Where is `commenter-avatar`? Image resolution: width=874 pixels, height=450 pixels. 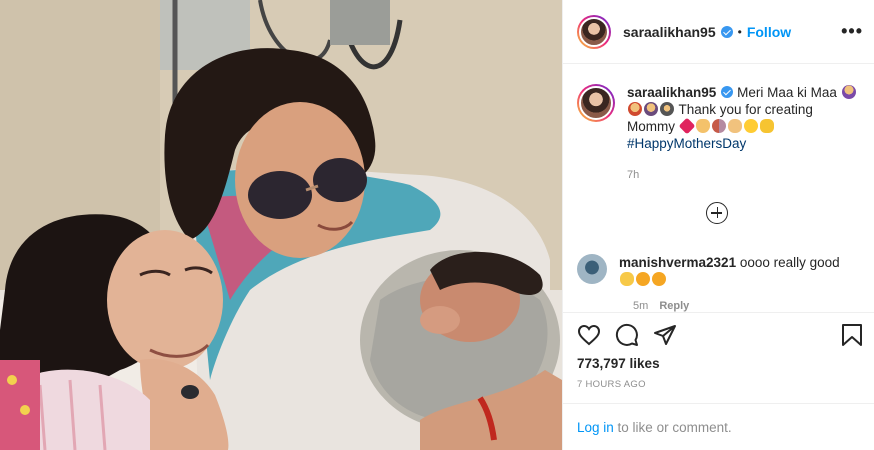
commenter-avatar is located at coordinates (592, 269).